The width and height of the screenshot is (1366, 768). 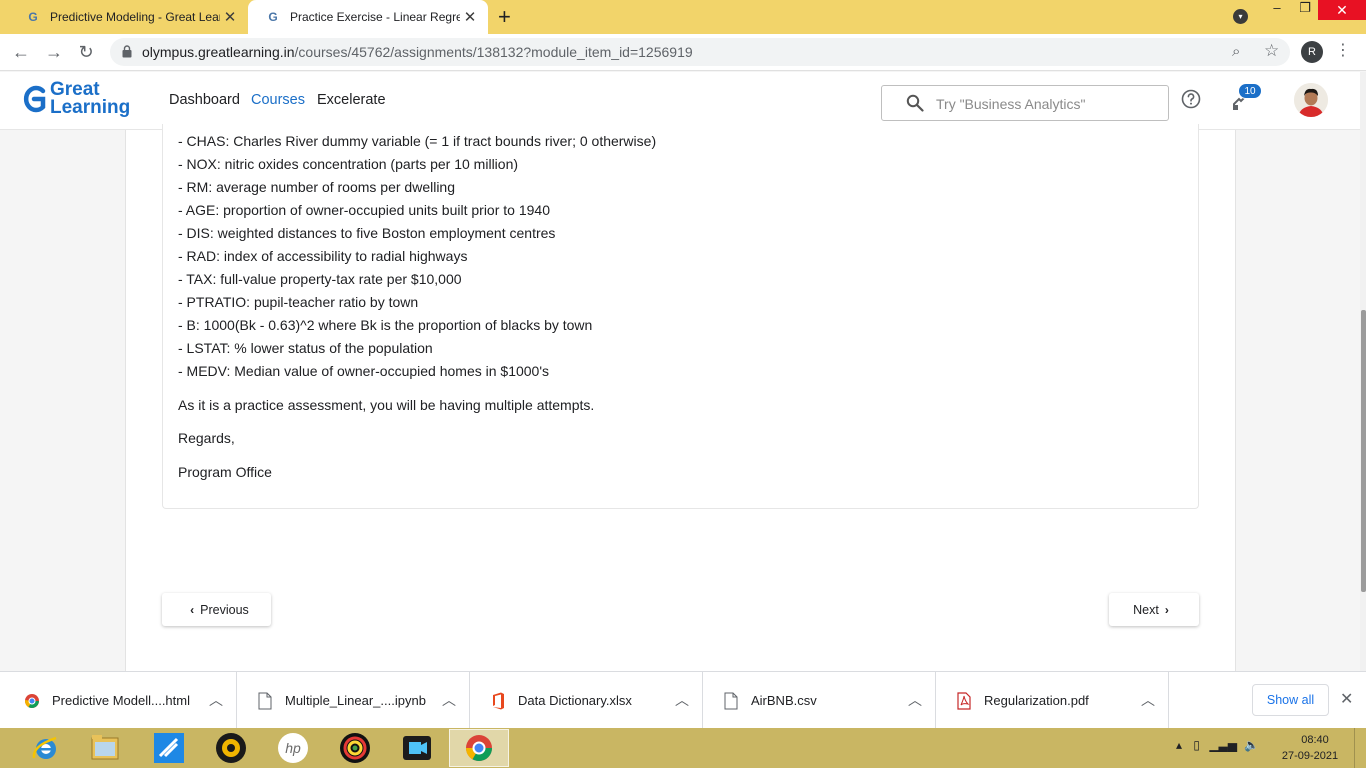 What do you see at coordinates (1363, 451) in the screenshot?
I see `scrollbar-thumb` at bounding box center [1363, 451].